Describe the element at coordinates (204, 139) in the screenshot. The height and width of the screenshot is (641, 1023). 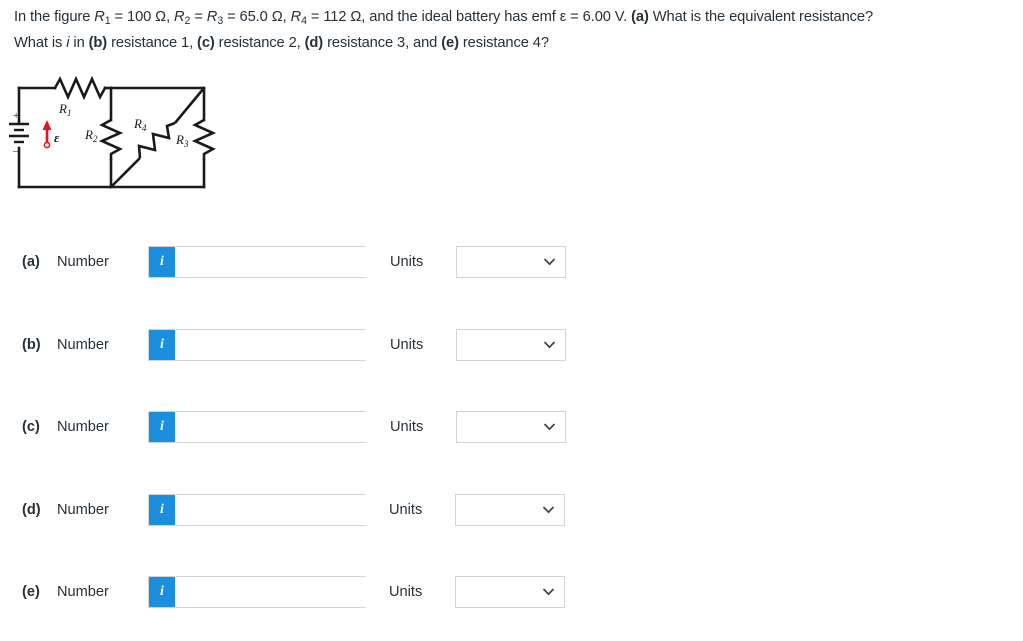
I see `resistor-r3-zigzag` at that location.